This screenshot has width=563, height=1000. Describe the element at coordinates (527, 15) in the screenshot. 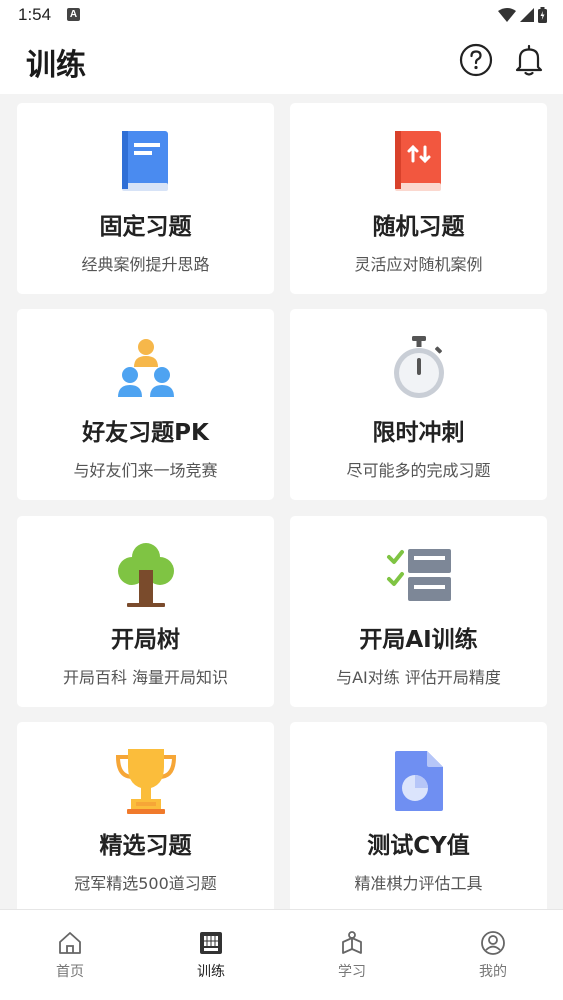

I see `signal-icon` at that location.